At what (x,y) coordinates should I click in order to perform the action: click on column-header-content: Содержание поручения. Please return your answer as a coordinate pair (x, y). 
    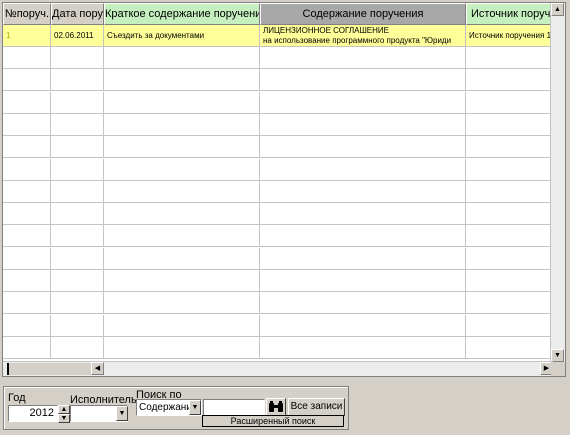
    Looking at the image, I should click on (363, 14).